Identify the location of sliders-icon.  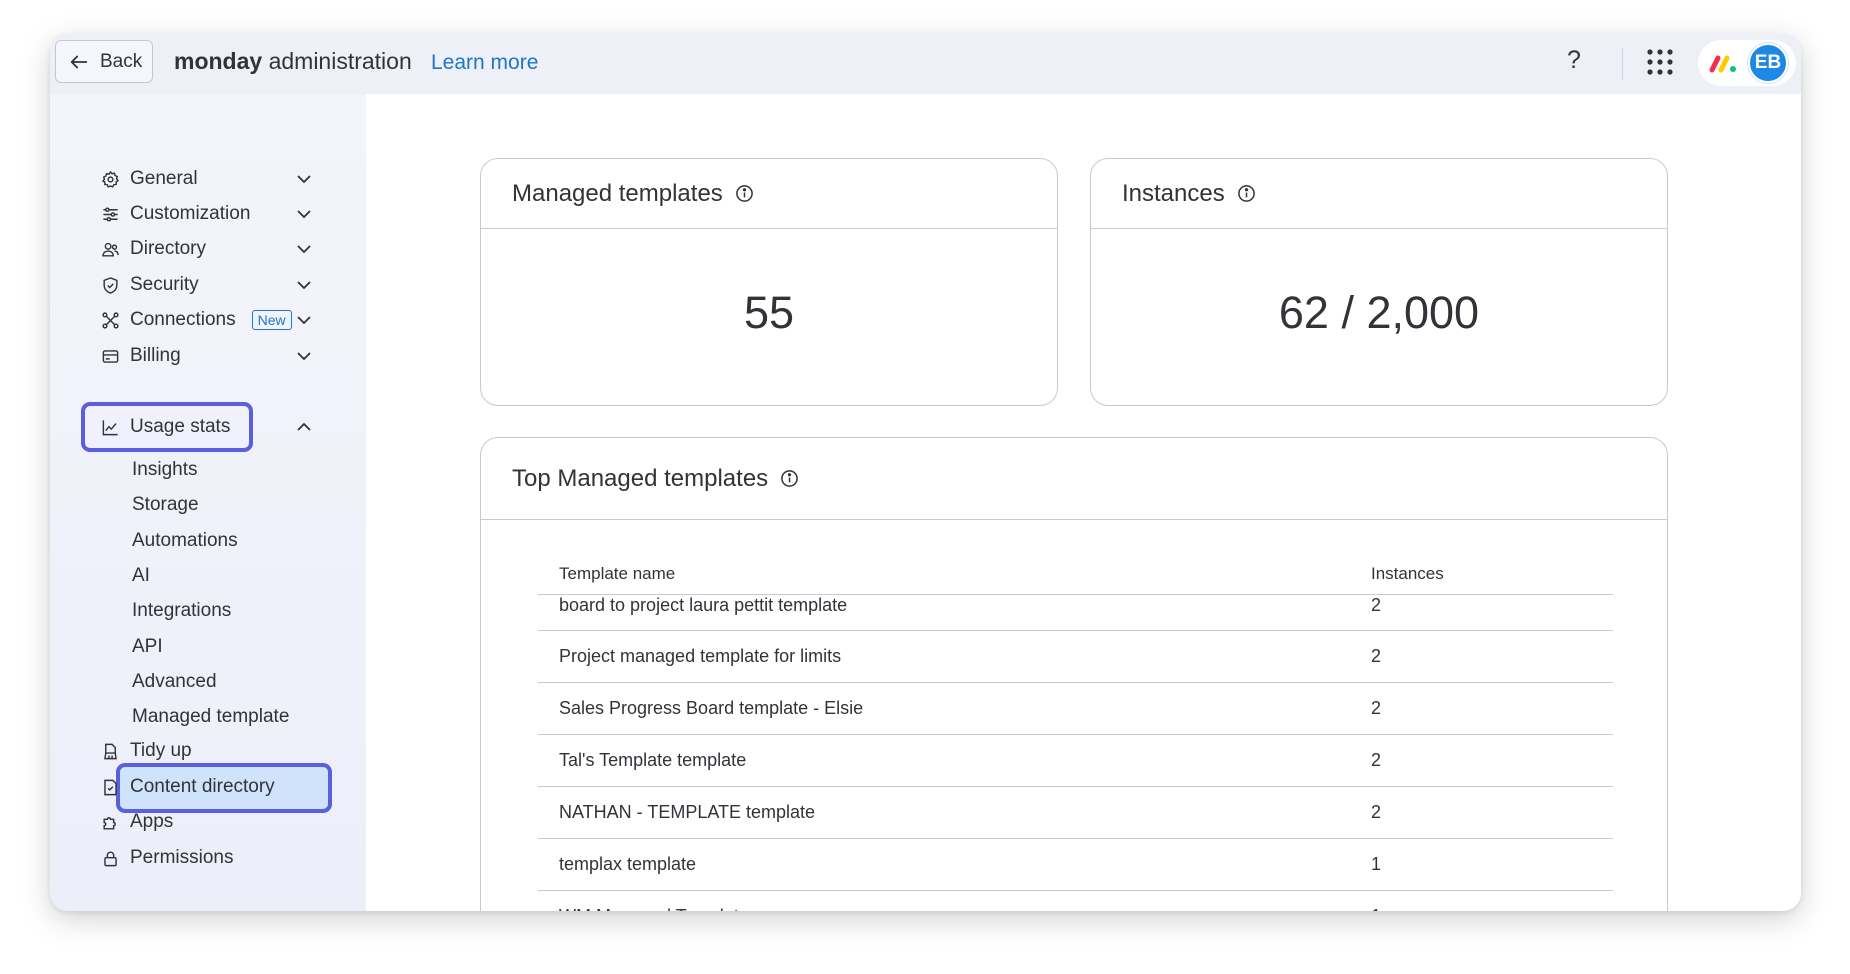
(110, 214).